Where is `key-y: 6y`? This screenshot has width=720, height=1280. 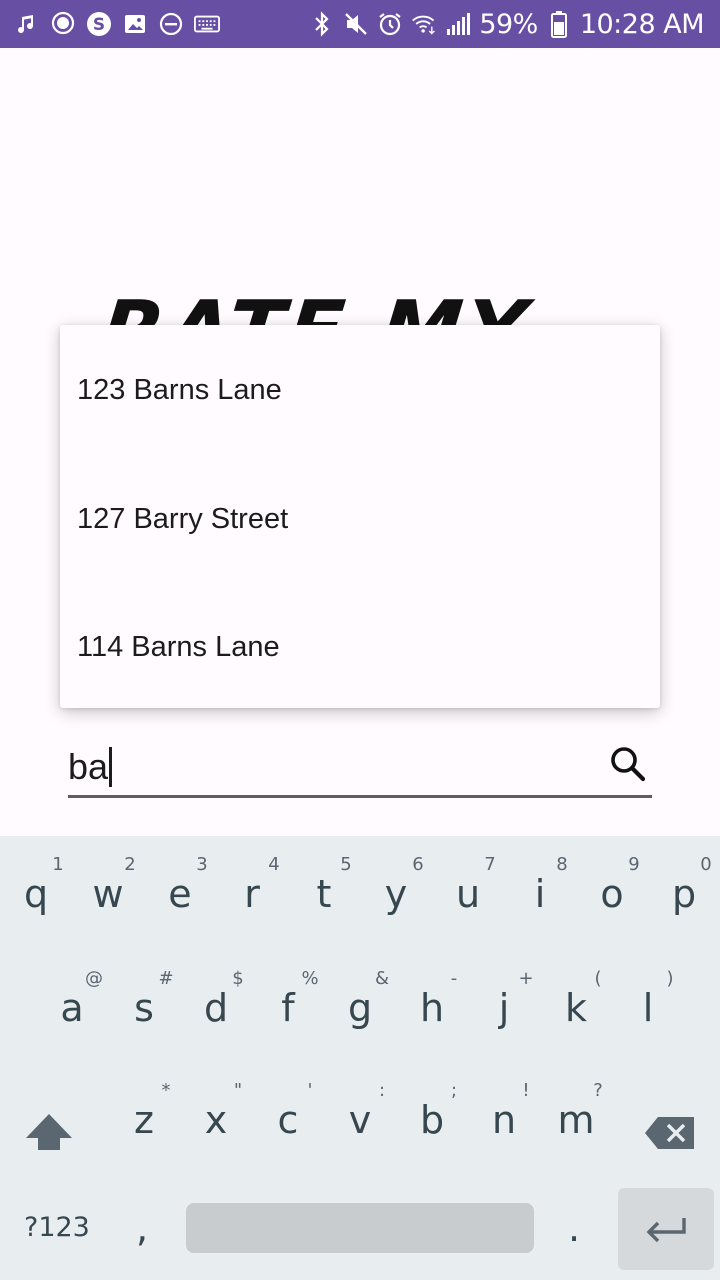 key-y: 6y is located at coordinates (396, 894).